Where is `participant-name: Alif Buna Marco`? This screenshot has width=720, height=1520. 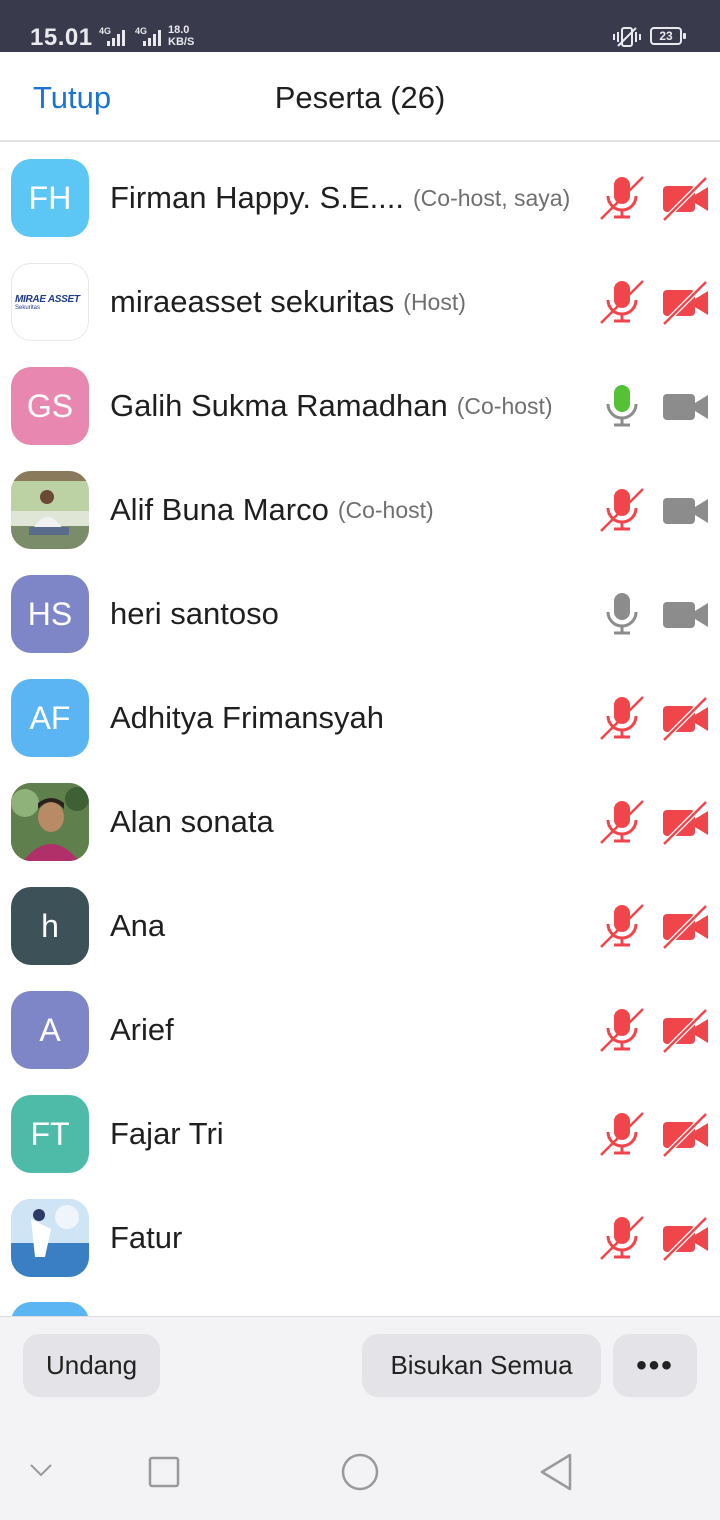
participant-name: Alif Buna Marco is located at coordinates (219, 509).